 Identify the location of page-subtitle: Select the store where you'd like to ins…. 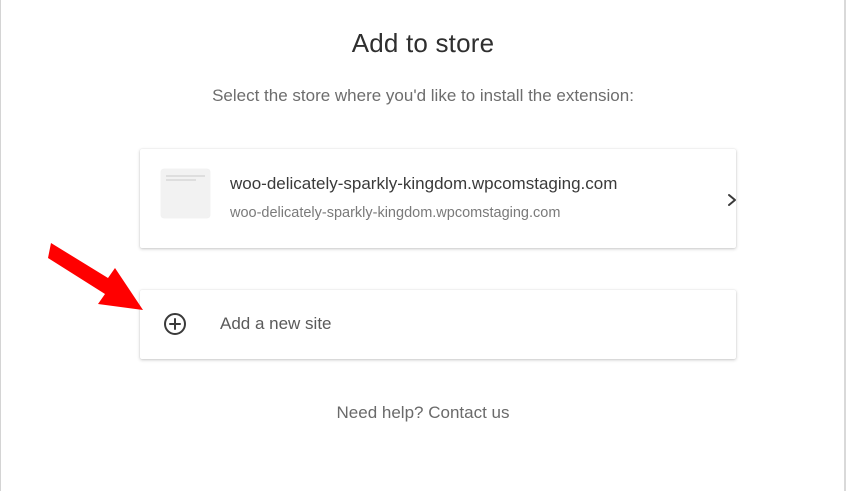
(423, 95).